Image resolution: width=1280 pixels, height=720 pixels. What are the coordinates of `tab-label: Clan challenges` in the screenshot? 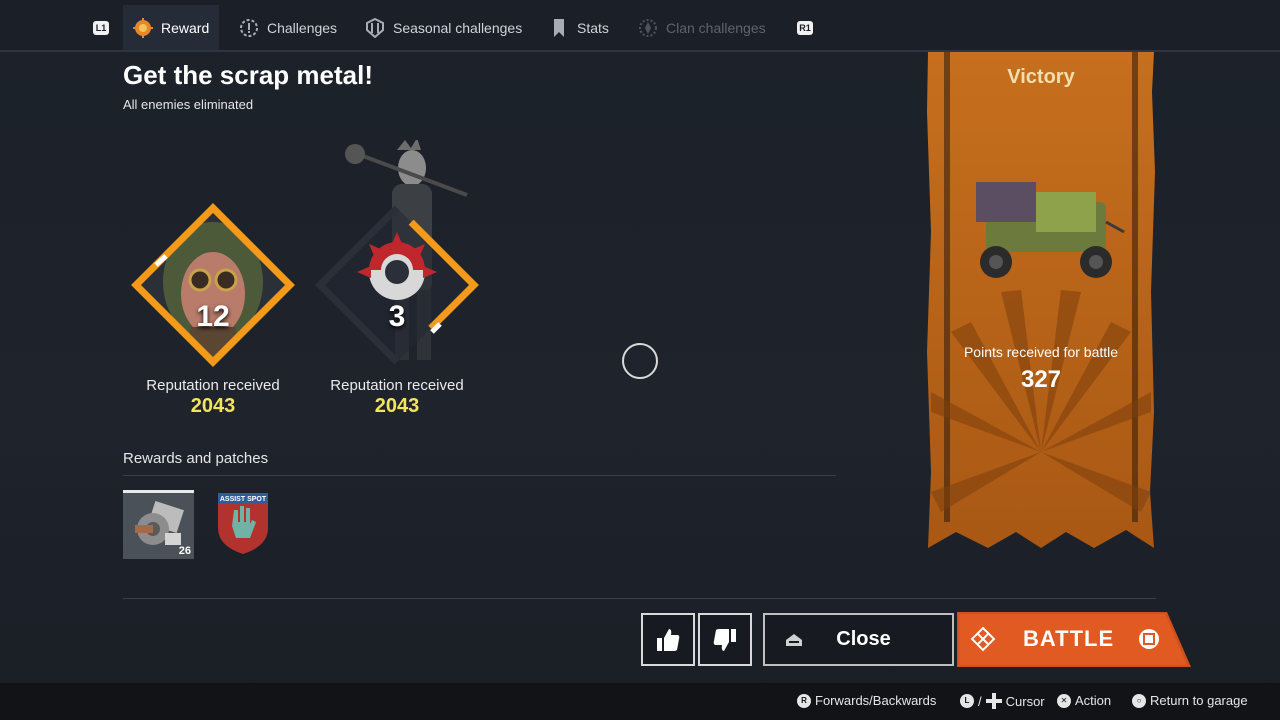 It's located at (716, 27).